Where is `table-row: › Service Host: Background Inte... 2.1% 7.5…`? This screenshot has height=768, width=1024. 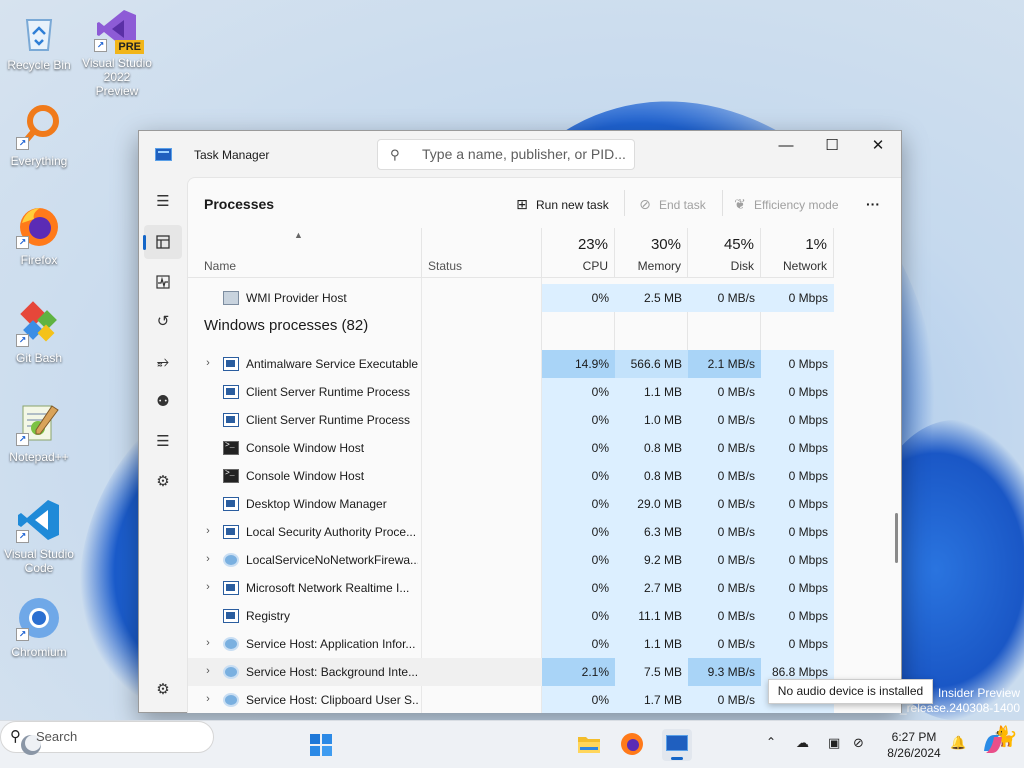
table-row: › Service Host: Background Inte... 2.1% 7.5… is located at coordinates (511, 672).